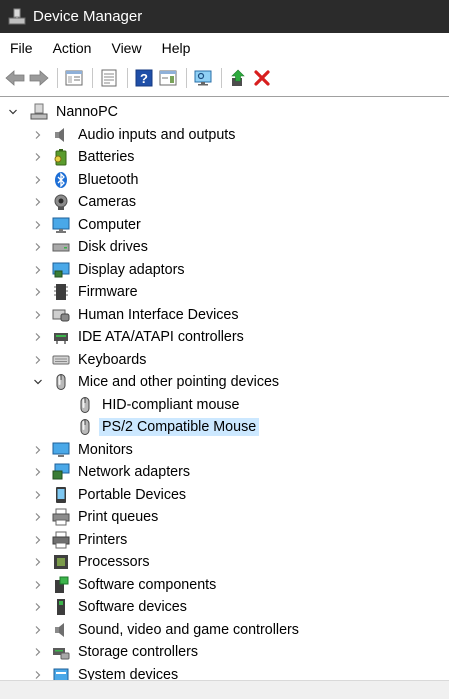 This screenshot has height=699, width=449. I want to click on tree-category-item: Storage controllers, so click(224, 652).